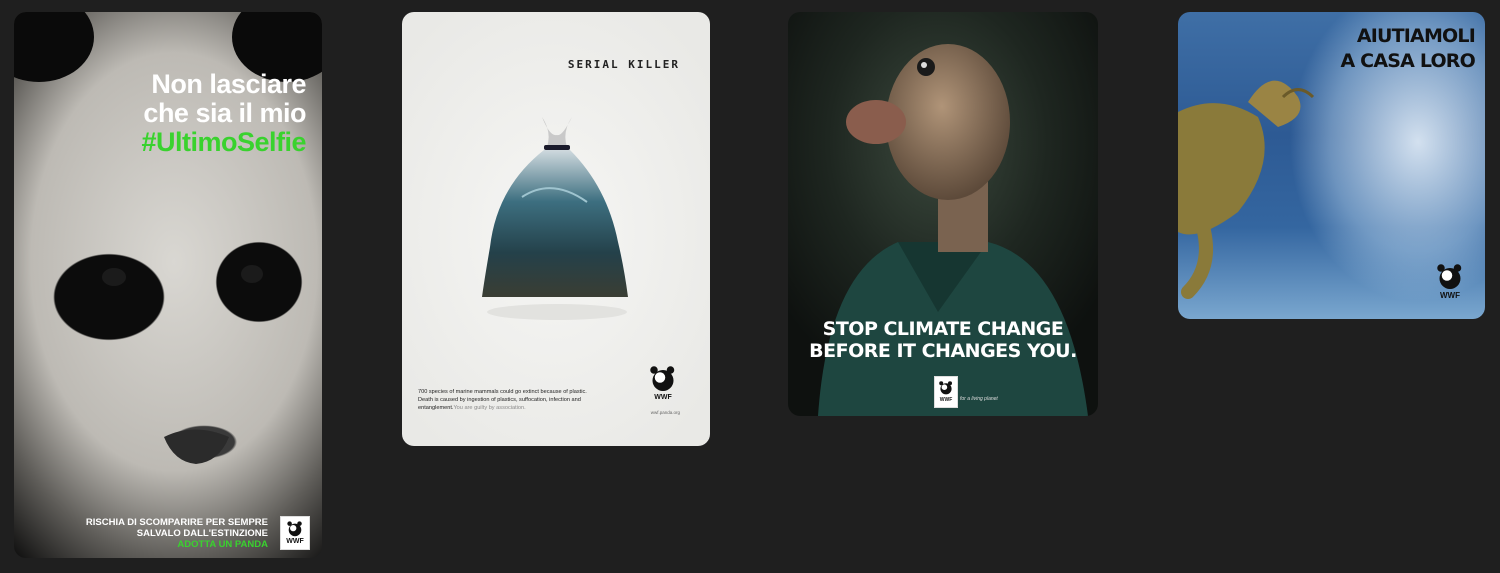 Image resolution: width=1500 pixels, height=573 pixels. I want to click on headline-line: che sia il mio, so click(224, 113).